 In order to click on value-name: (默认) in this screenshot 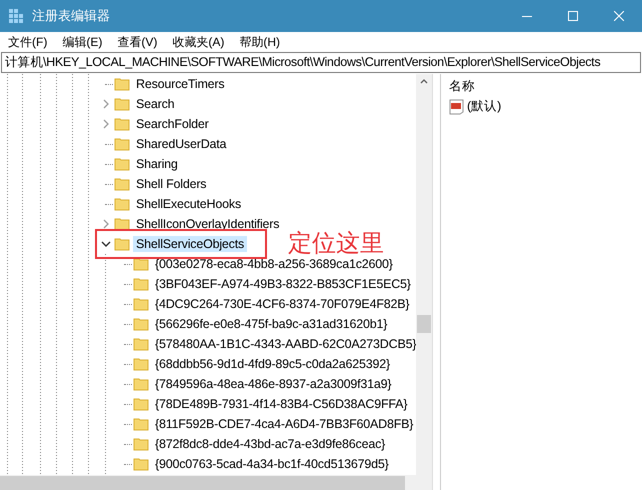, I will do `click(484, 106)`.